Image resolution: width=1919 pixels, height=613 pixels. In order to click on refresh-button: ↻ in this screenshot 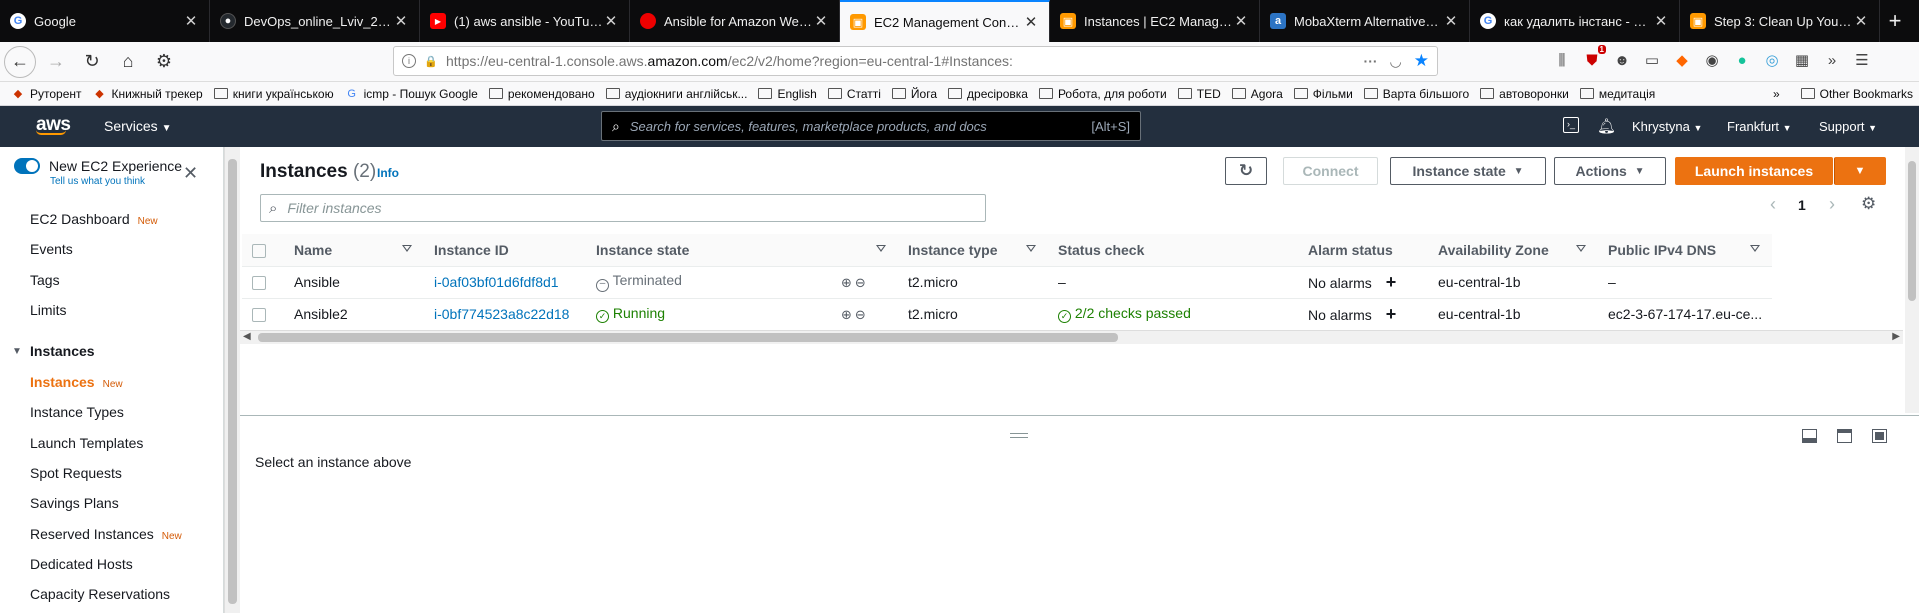, I will do `click(1246, 171)`.